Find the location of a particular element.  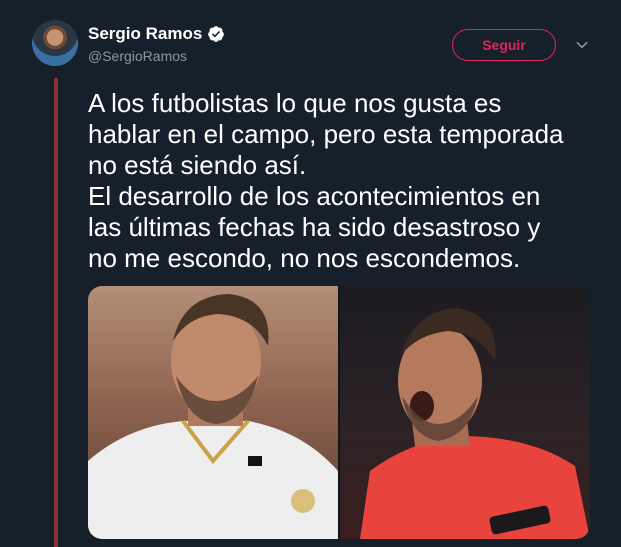

tweet-text-line: no está siendo así. is located at coordinates (197, 165).